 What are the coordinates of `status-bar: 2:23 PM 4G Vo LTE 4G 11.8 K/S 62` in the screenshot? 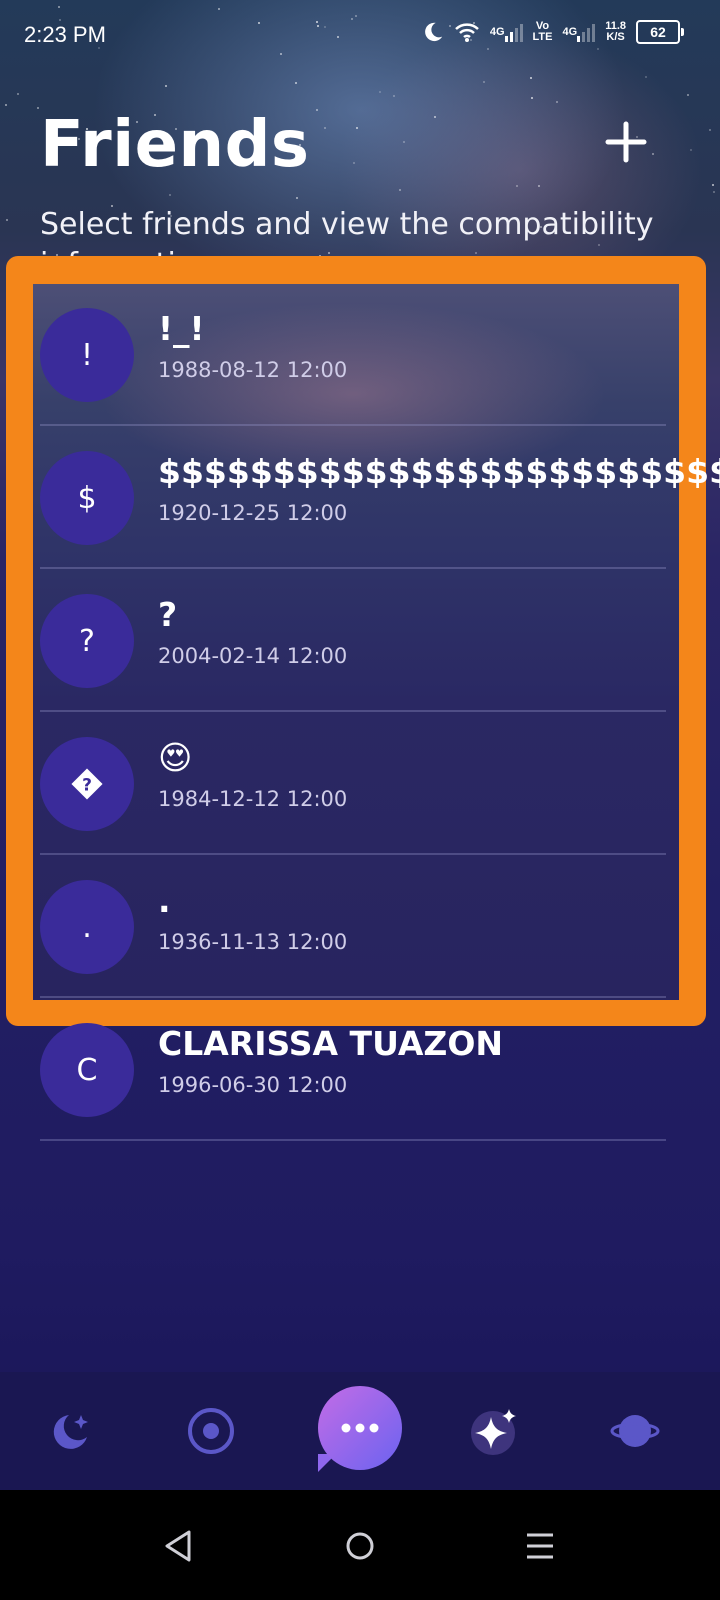 It's located at (360, 36).